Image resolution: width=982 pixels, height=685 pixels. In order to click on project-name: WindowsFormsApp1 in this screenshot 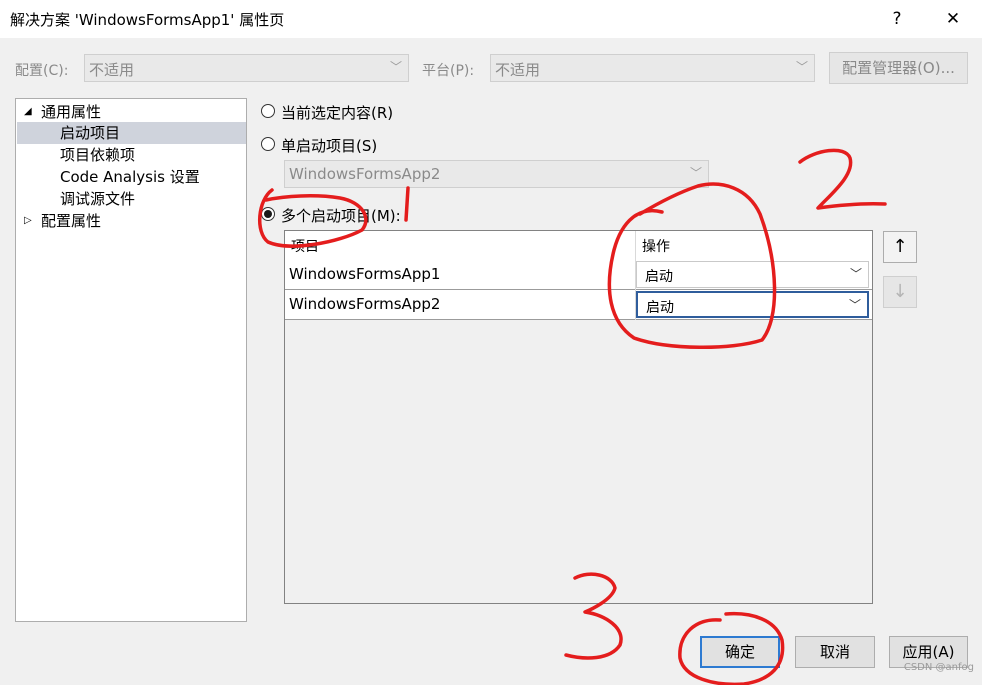, I will do `click(365, 274)`.